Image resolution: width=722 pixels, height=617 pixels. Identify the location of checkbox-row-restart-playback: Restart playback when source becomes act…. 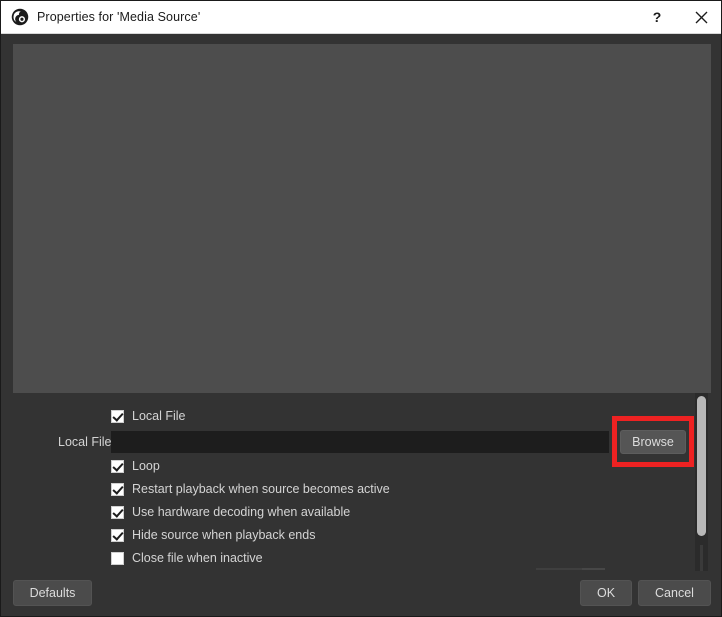
(250, 489).